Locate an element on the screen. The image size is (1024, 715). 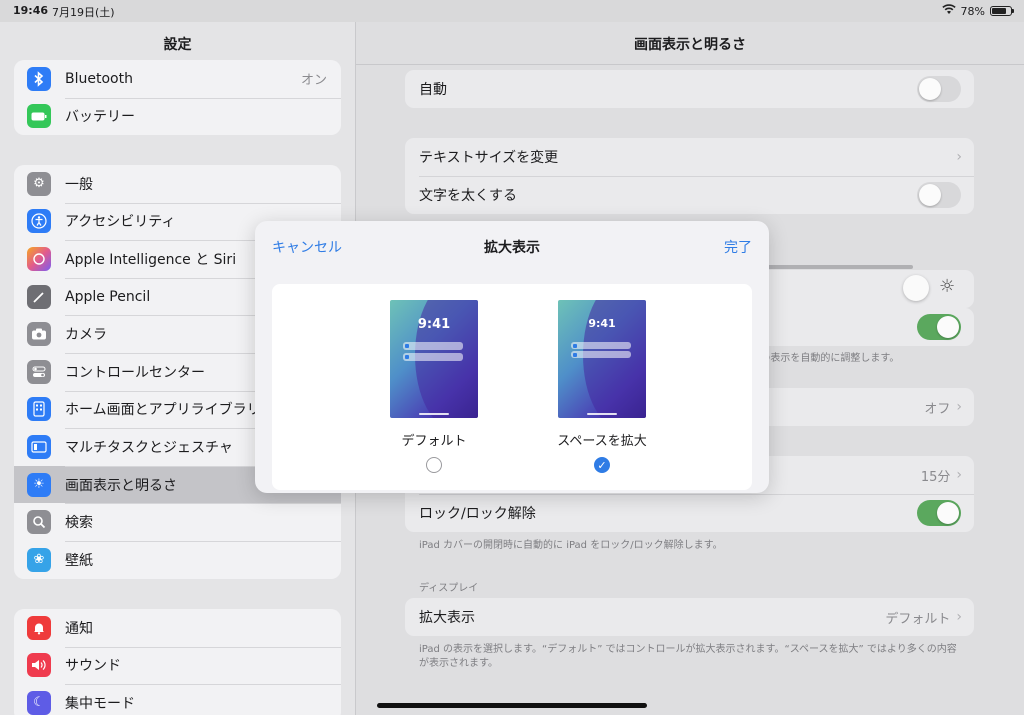
display-zoom-group: 拡大表示 デフォルト › is located at coordinates (689, 617).